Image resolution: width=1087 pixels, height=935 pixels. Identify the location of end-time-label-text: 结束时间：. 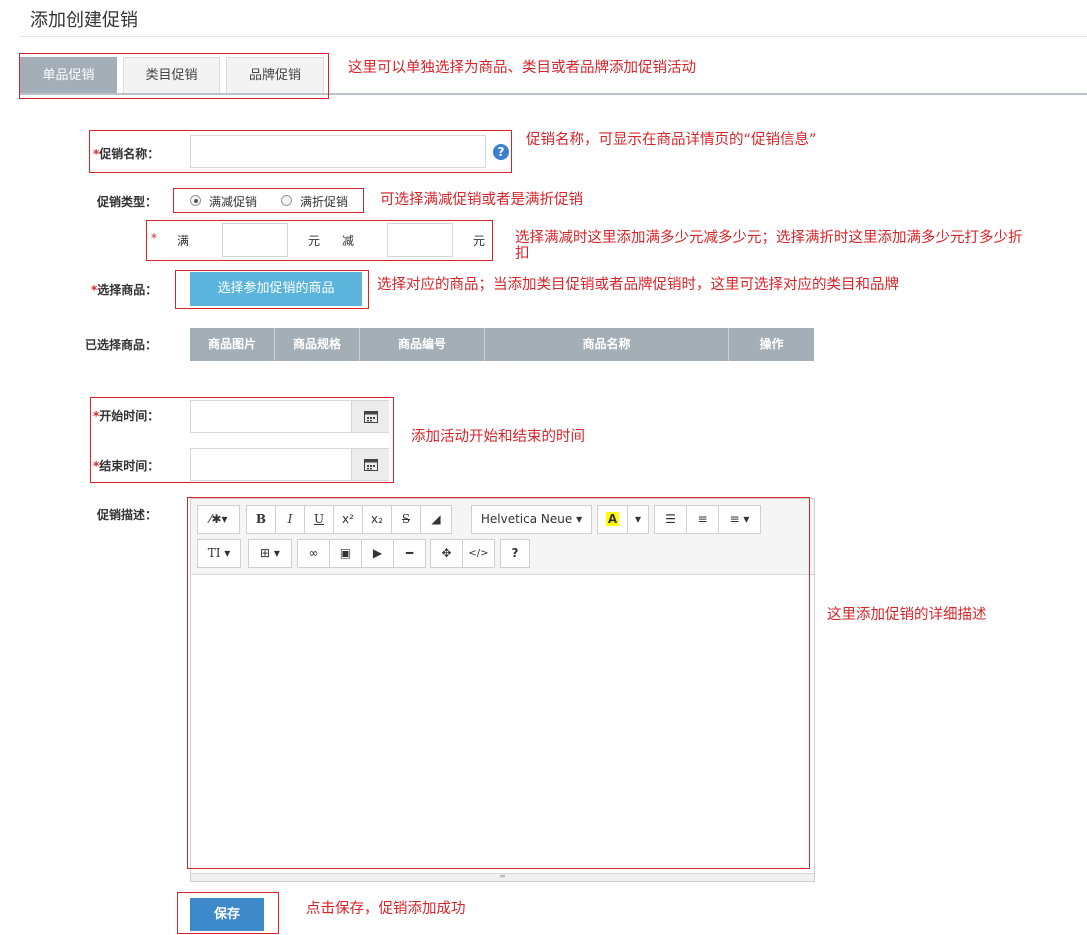
(129, 466).